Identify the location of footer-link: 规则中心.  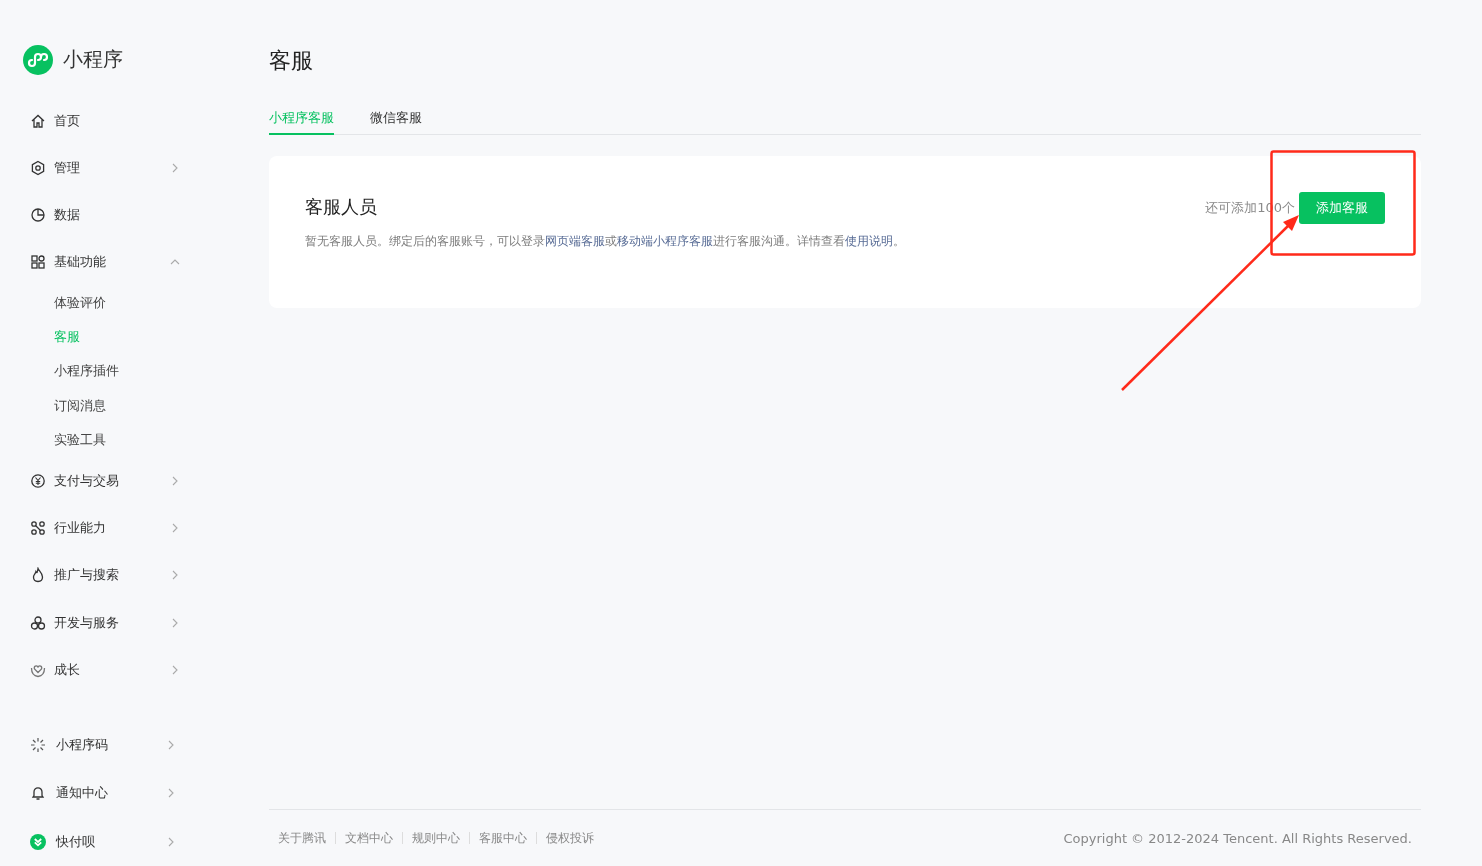
(436, 838).